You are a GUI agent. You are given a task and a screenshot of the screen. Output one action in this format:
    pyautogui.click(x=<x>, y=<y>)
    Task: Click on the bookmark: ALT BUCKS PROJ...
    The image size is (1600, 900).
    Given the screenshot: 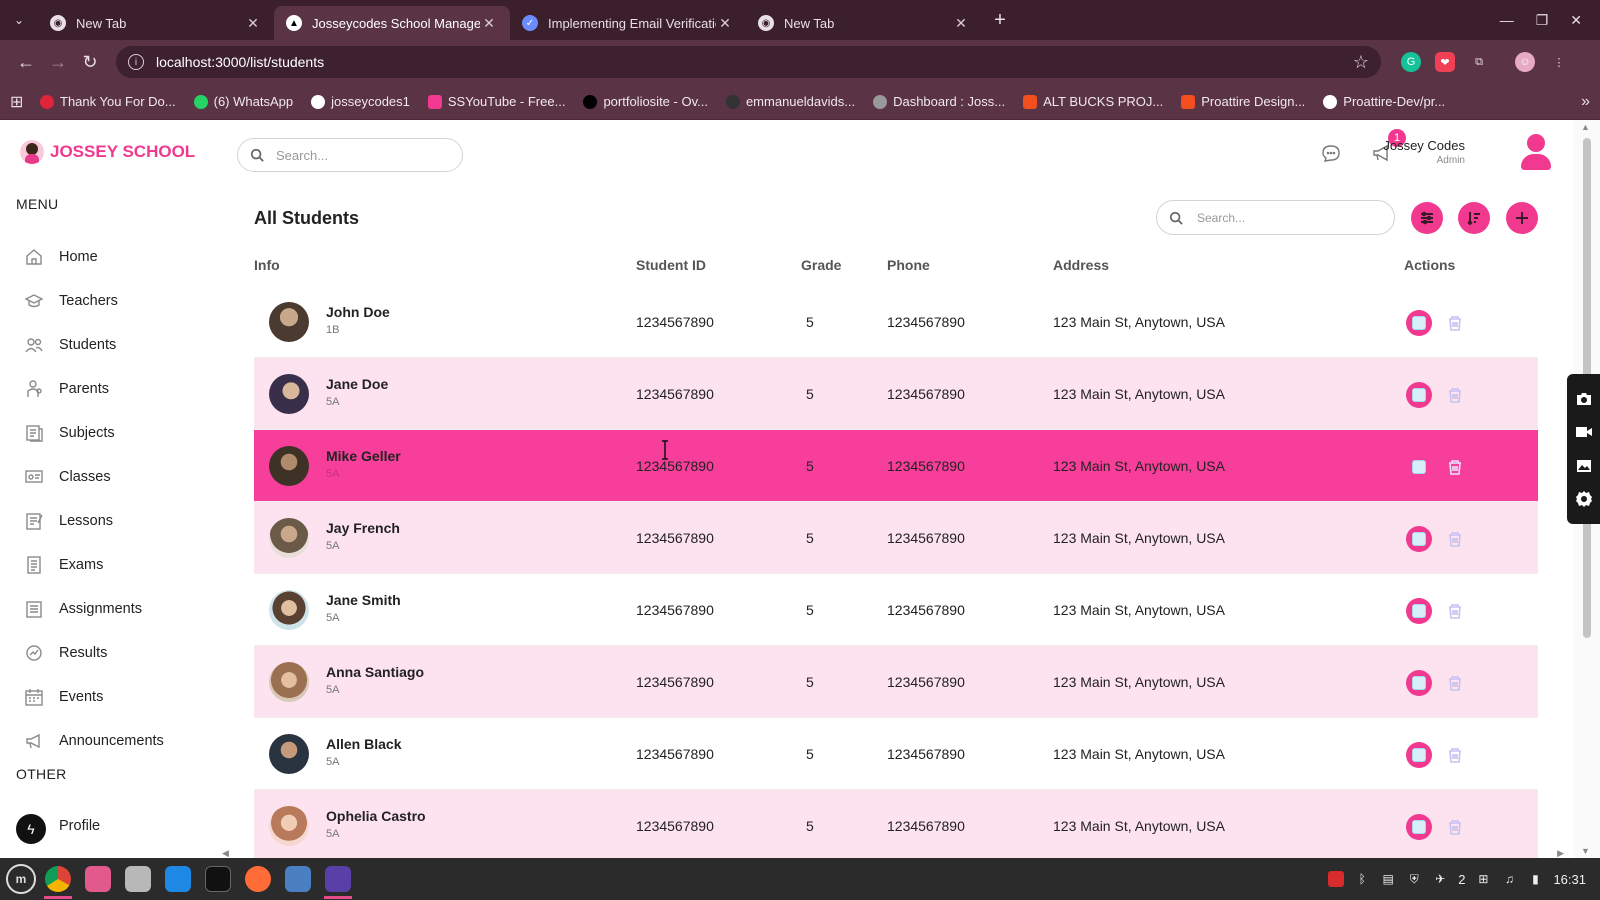 What is the action you would take?
    pyautogui.click(x=1093, y=101)
    